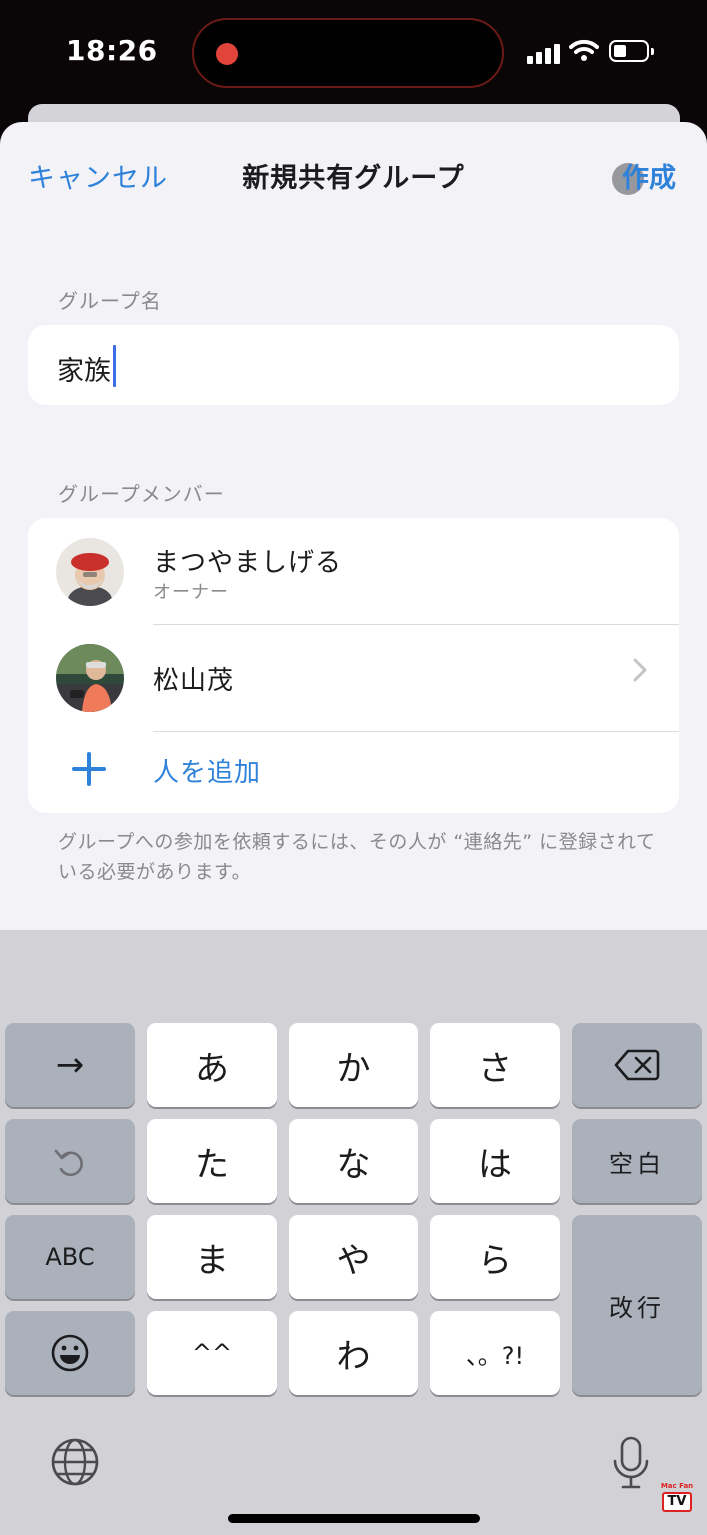 This screenshot has height=1535, width=707. What do you see at coordinates (75, 1462) in the screenshot?
I see `globe-icon` at bounding box center [75, 1462].